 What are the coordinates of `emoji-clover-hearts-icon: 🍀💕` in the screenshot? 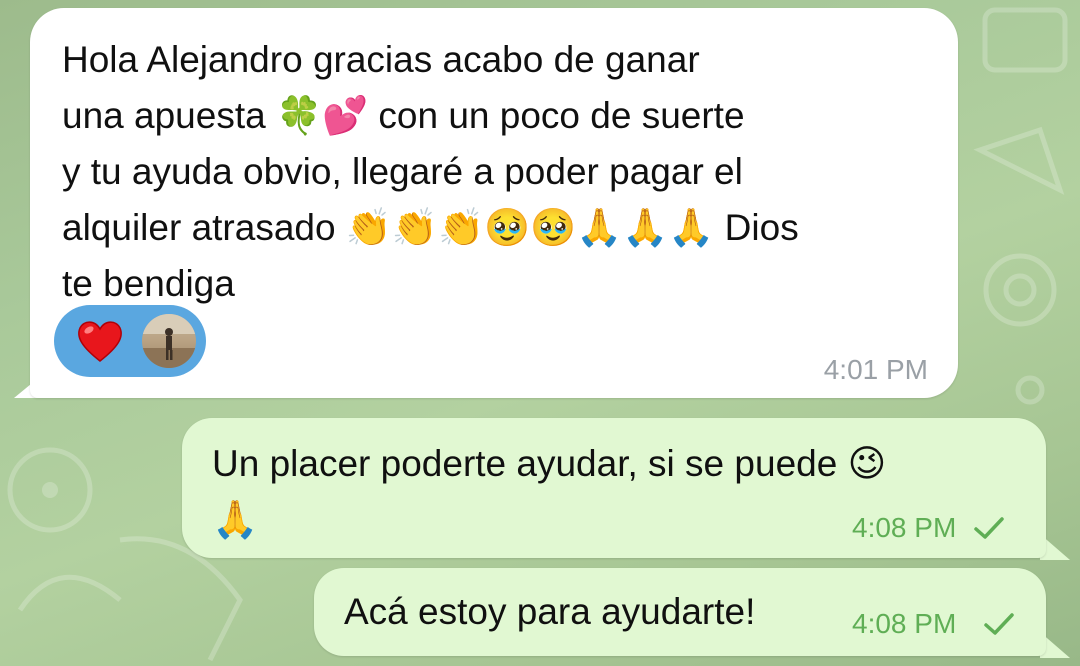 It's located at (322, 115).